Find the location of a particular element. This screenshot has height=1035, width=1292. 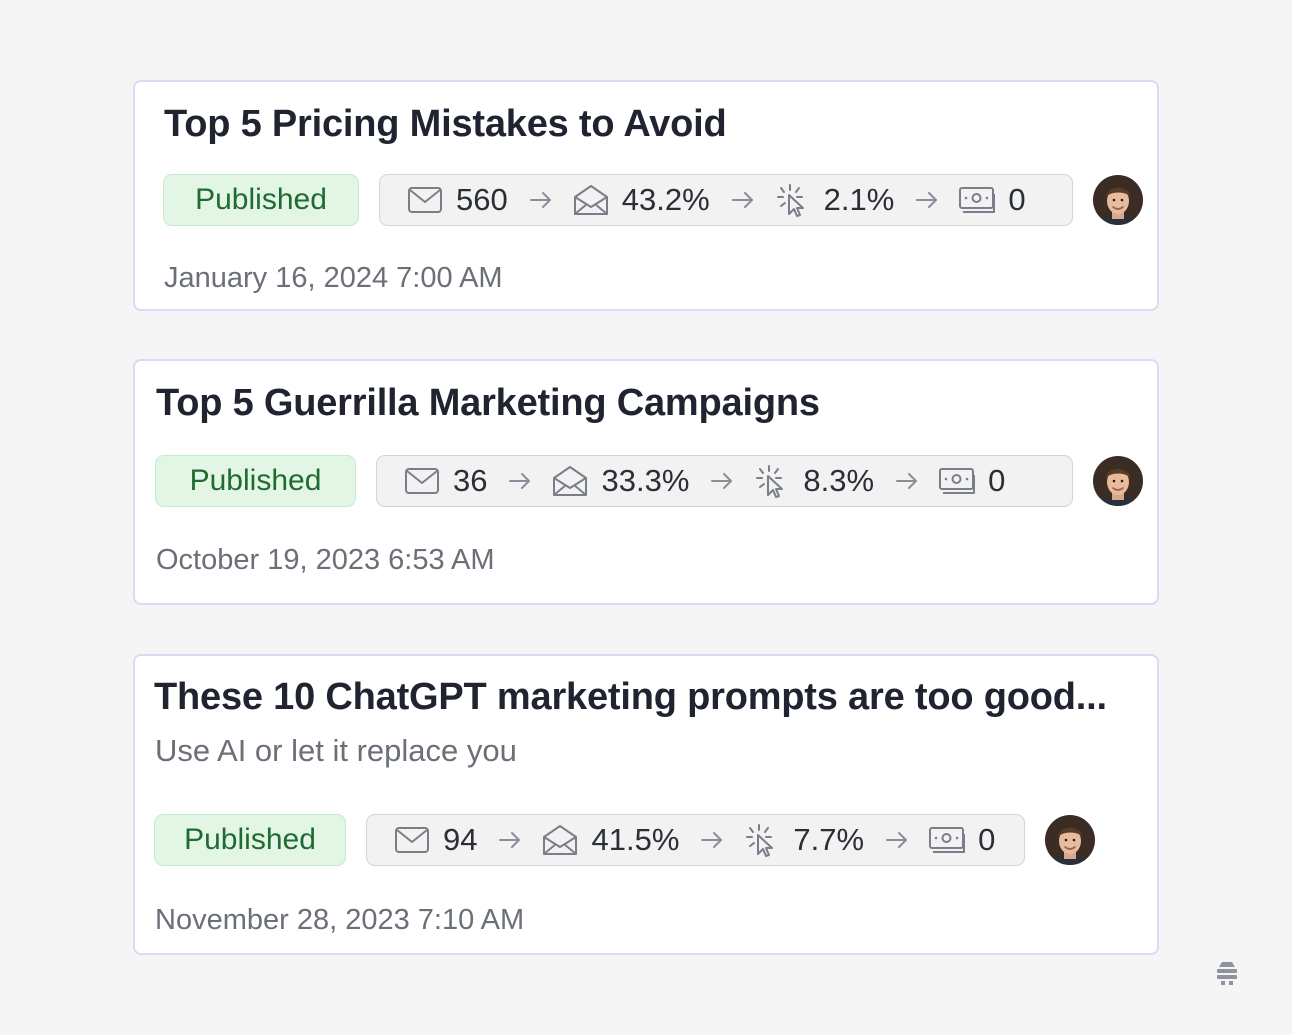

sent-count: 36 is located at coordinates (470, 480).